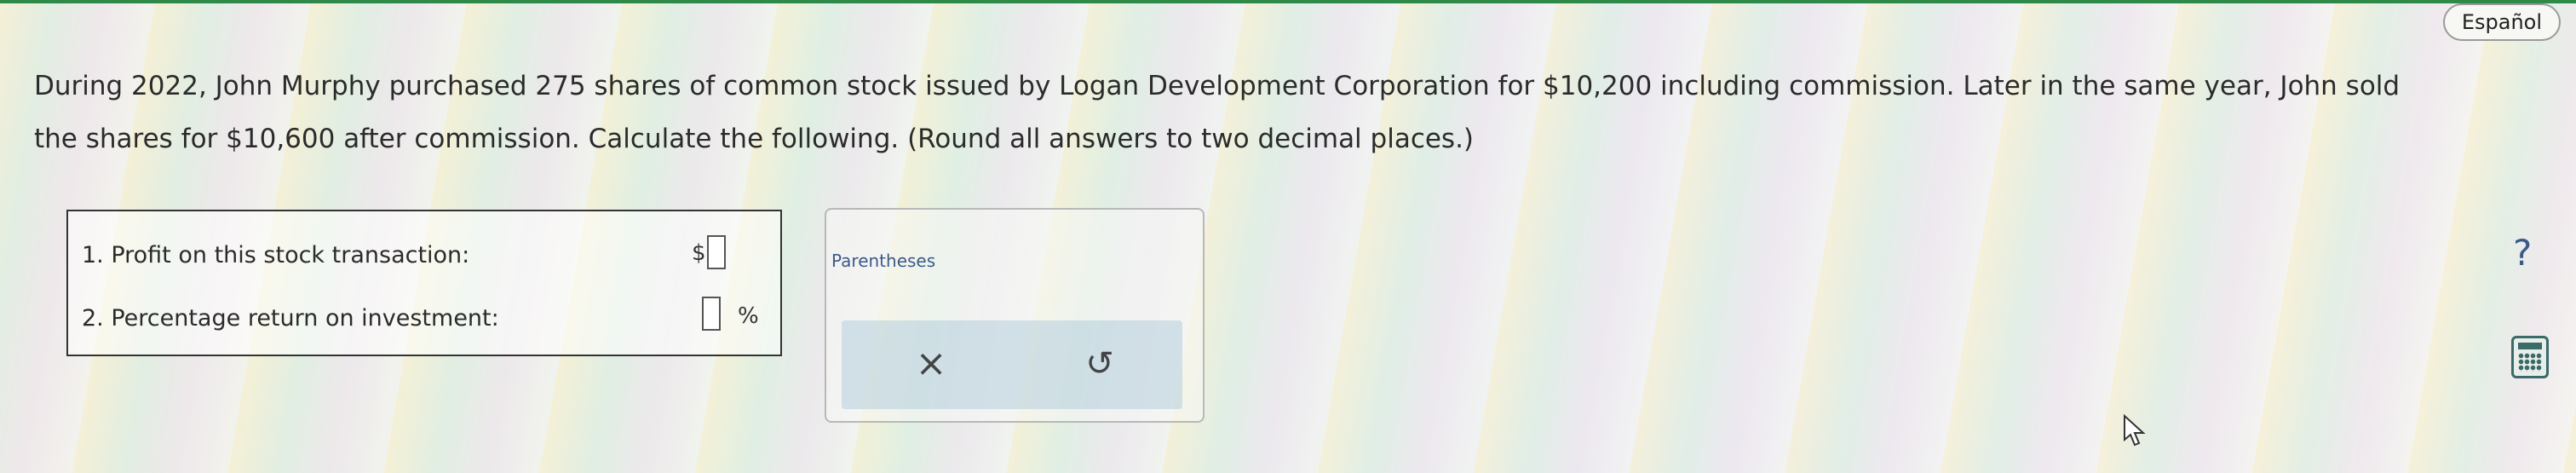 This screenshot has width=2576, height=473. What do you see at coordinates (749, 316) in the screenshot?
I see `percent-suffix: %` at bounding box center [749, 316].